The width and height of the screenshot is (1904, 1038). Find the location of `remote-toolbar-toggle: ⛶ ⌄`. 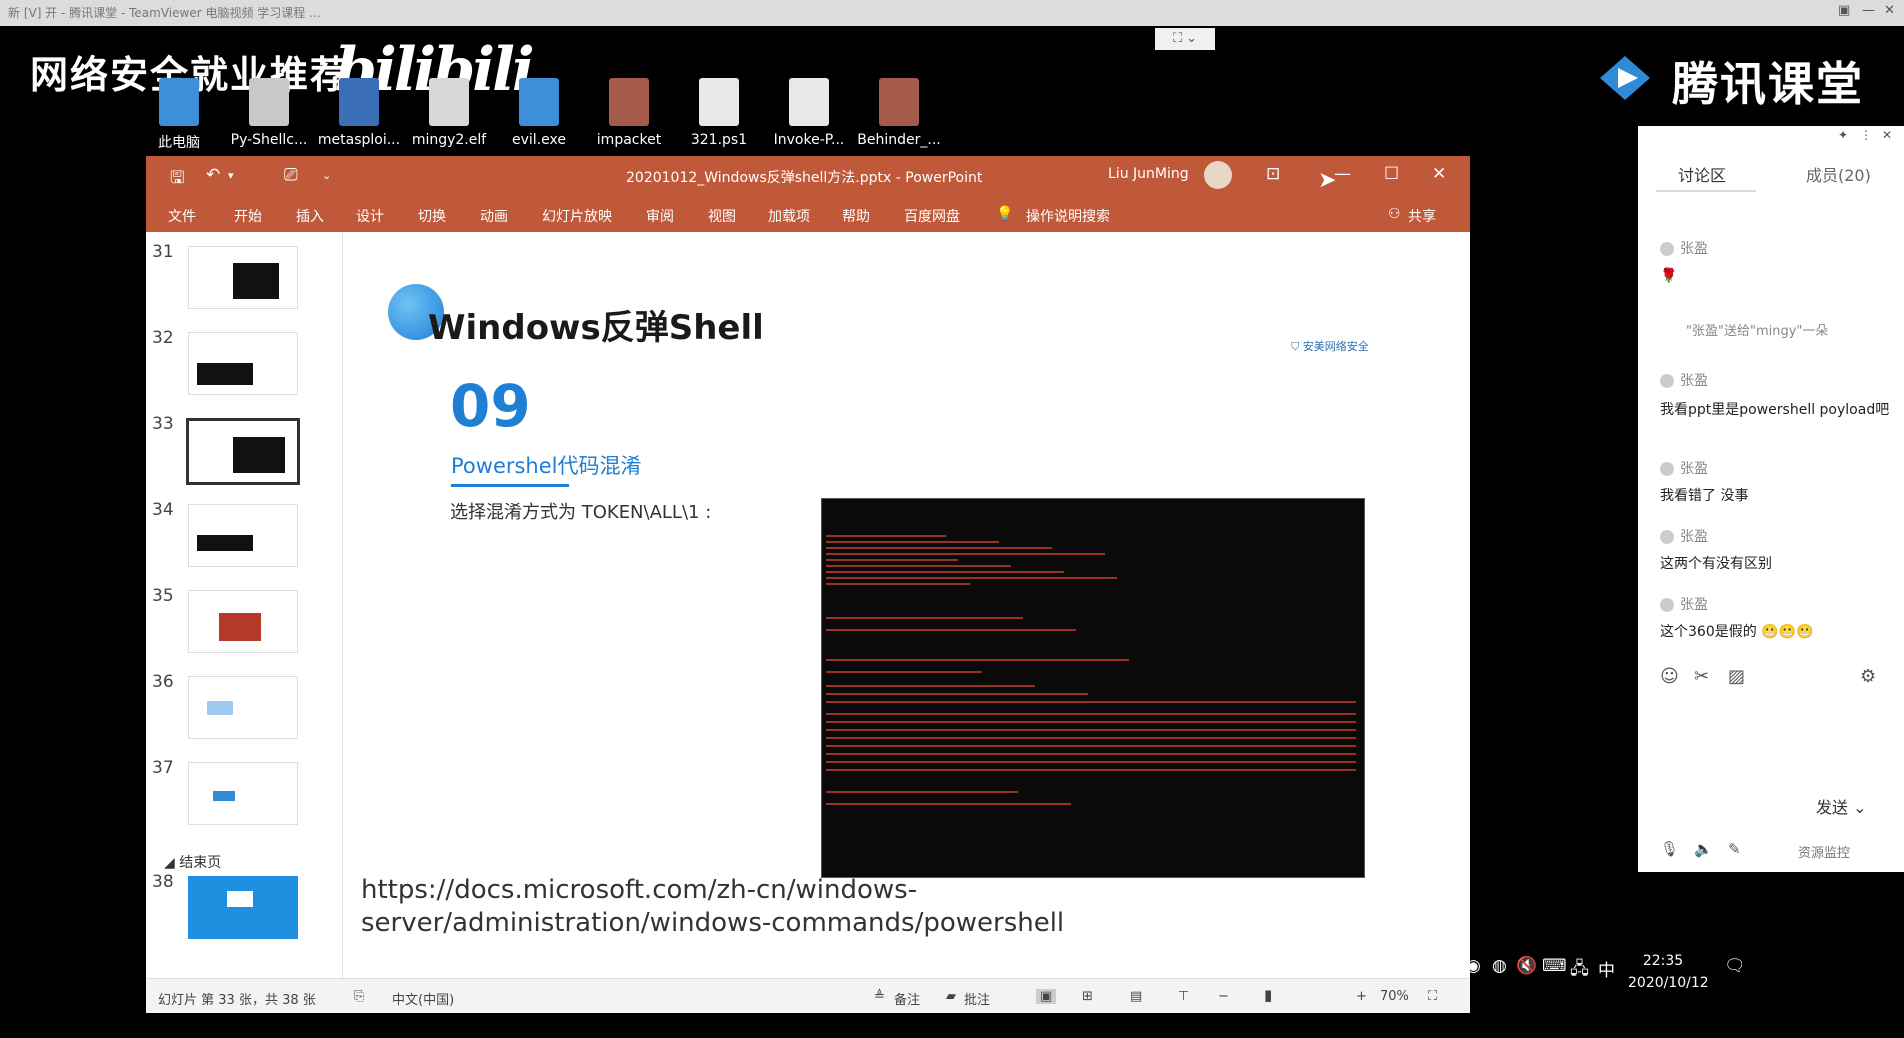

remote-toolbar-toggle: ⛶ ⌄ is located at coordinates (1185, 39).